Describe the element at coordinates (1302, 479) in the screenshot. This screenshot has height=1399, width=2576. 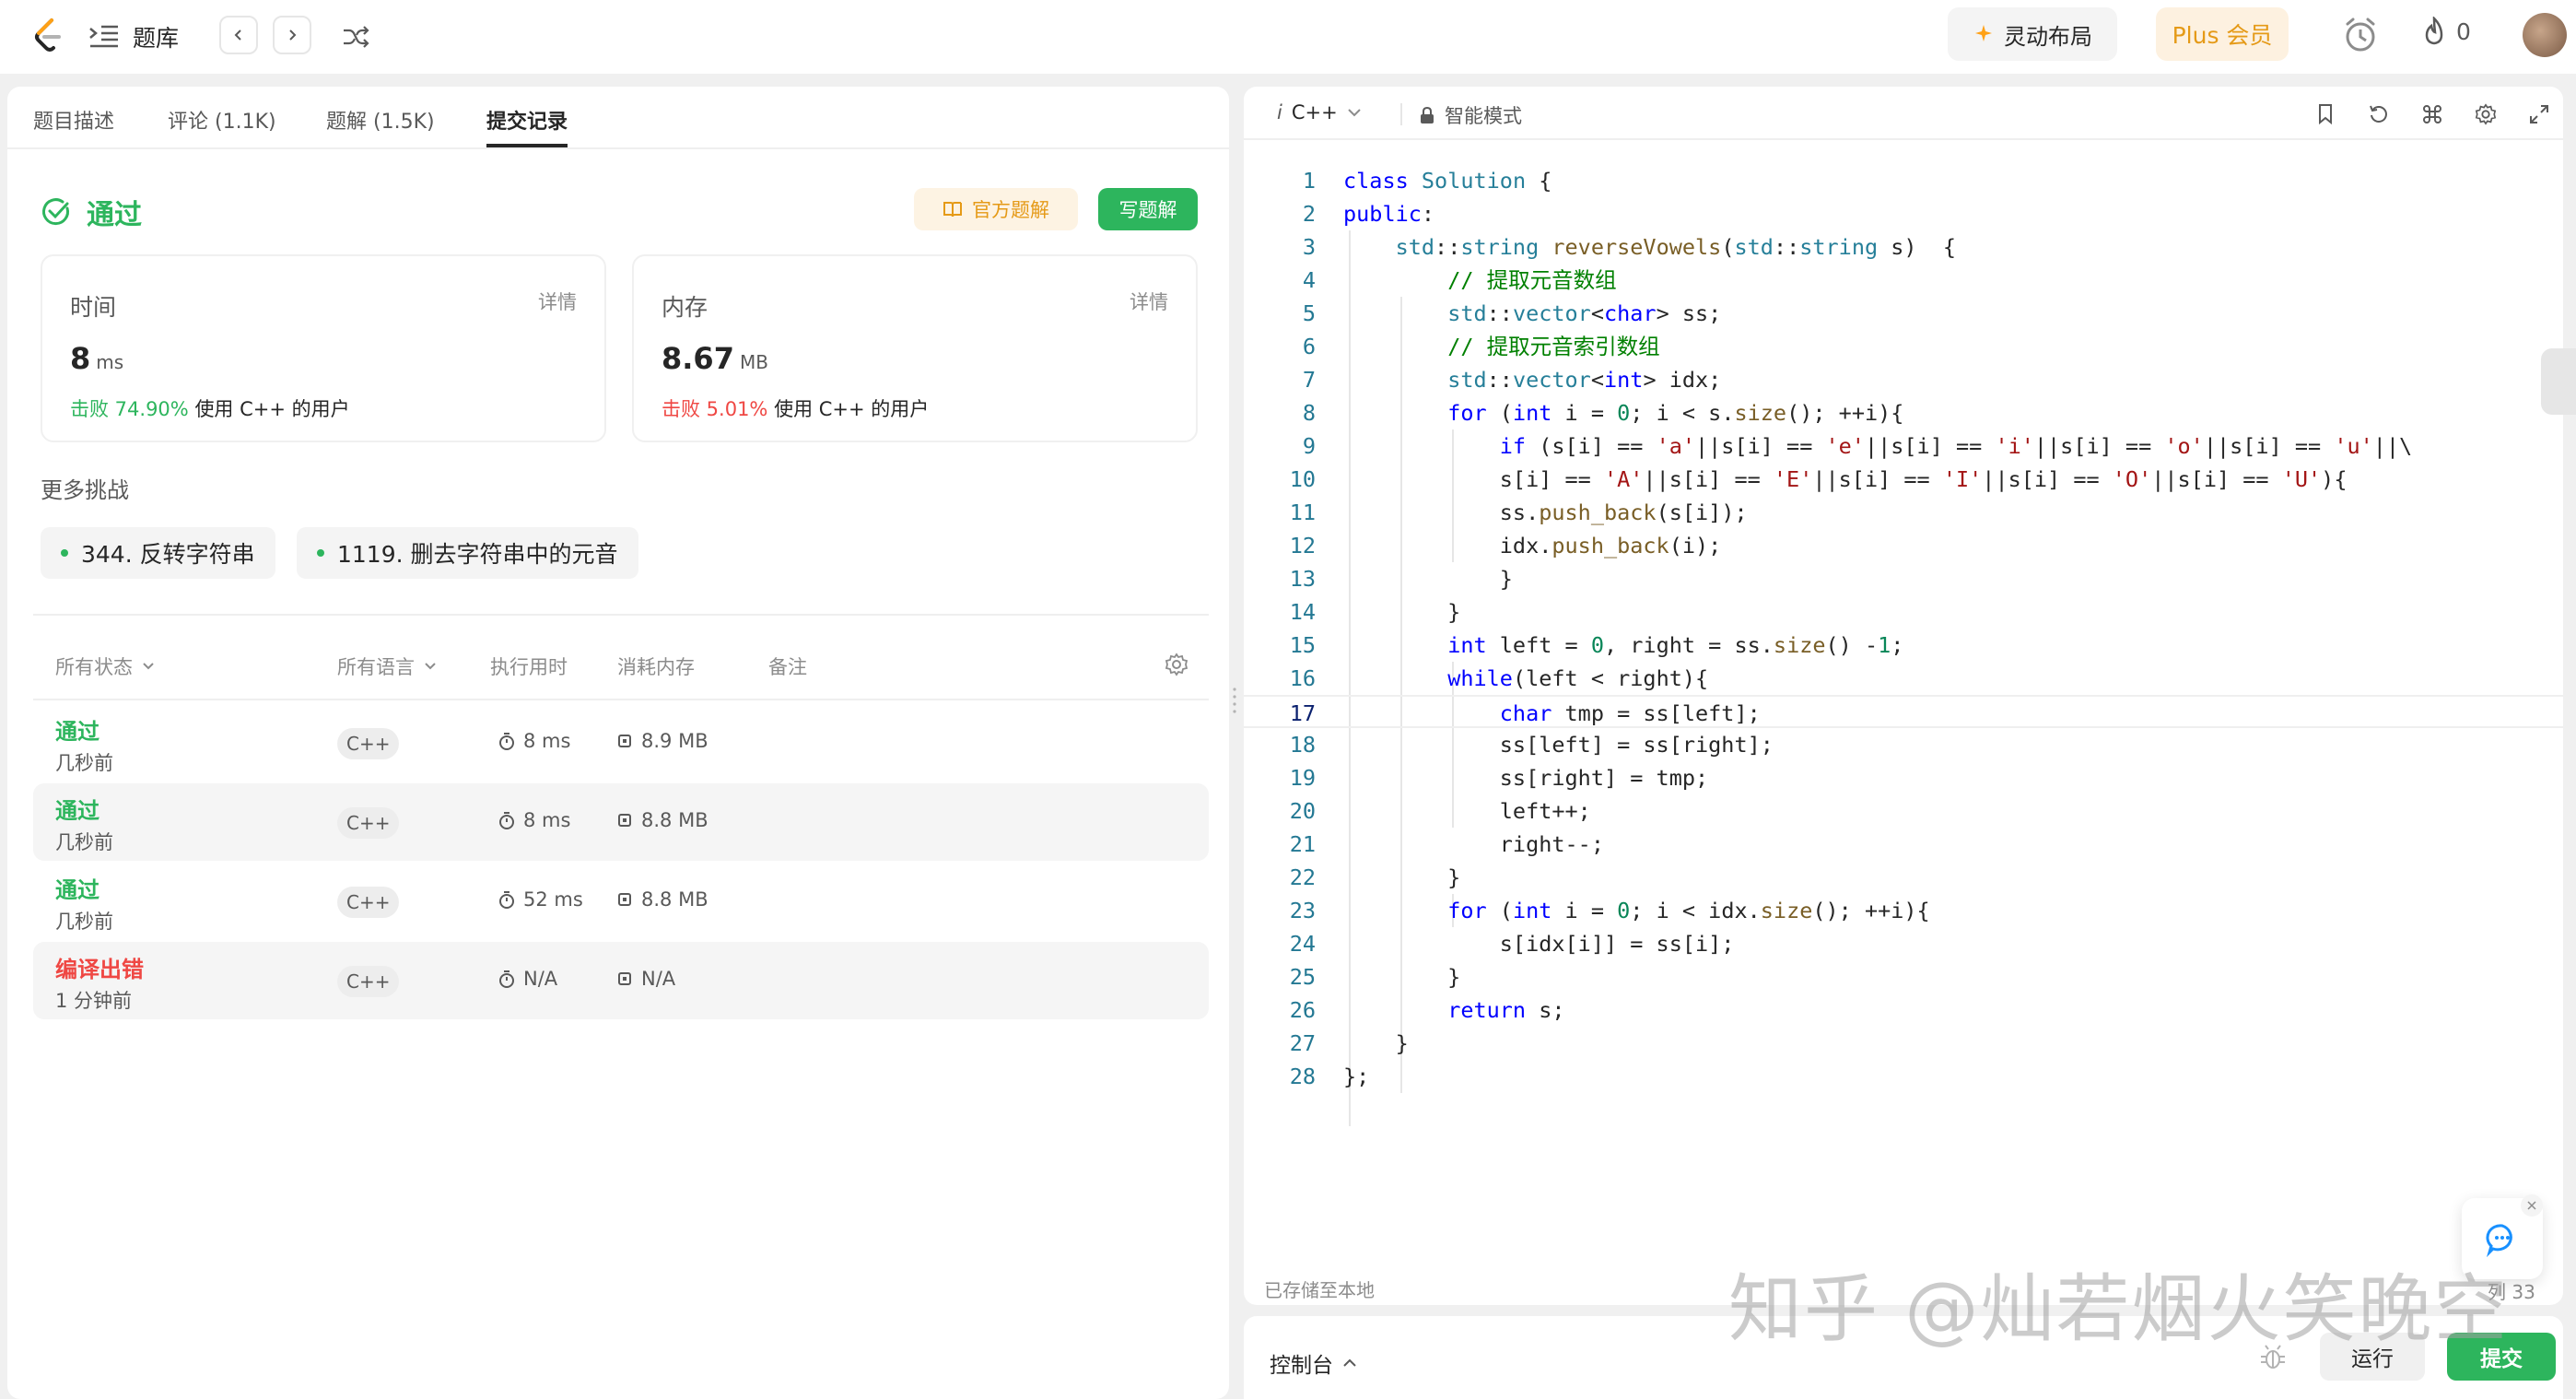
I see `line-number: 10` at that location.